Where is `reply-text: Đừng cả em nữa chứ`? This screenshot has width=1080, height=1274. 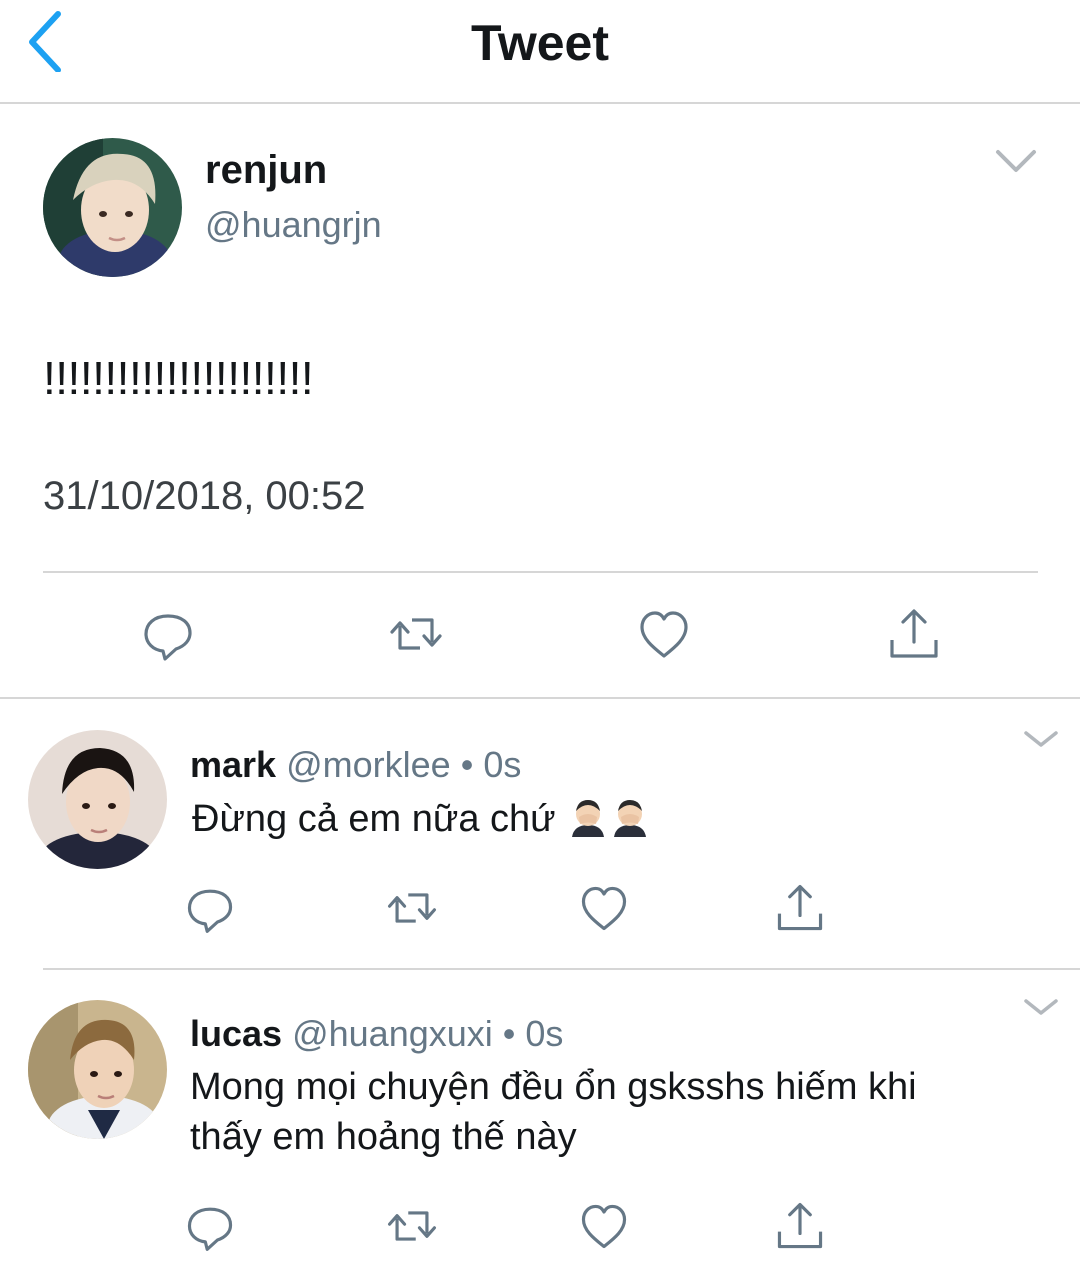
reply-text: Đừng cả em nữa chứ is located at coordinates (421, 819).